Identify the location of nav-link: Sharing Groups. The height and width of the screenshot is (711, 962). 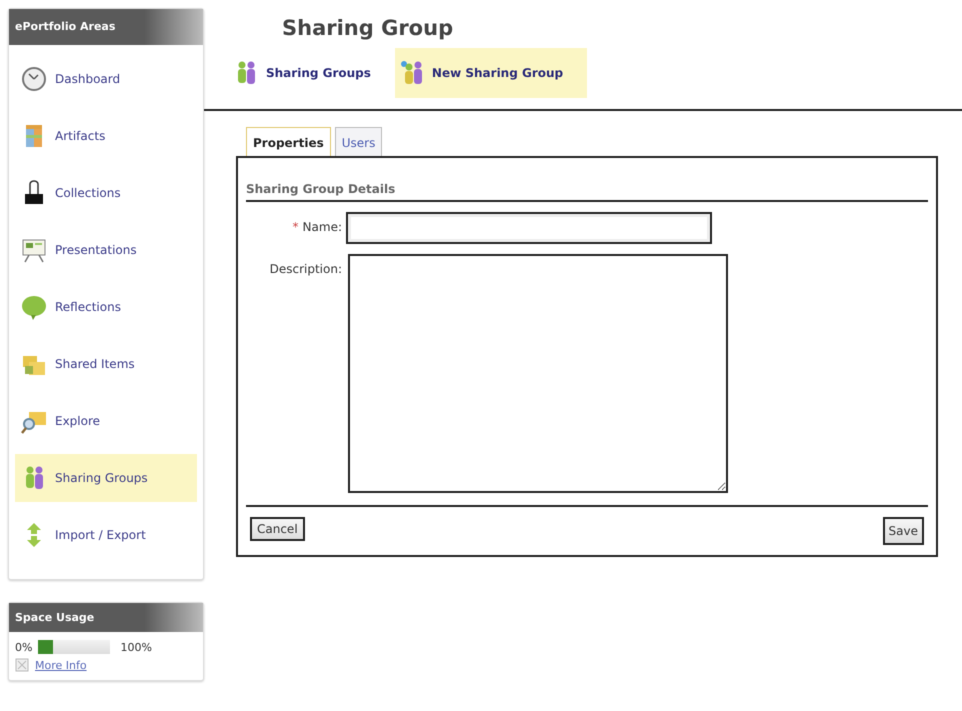
(304, 73).